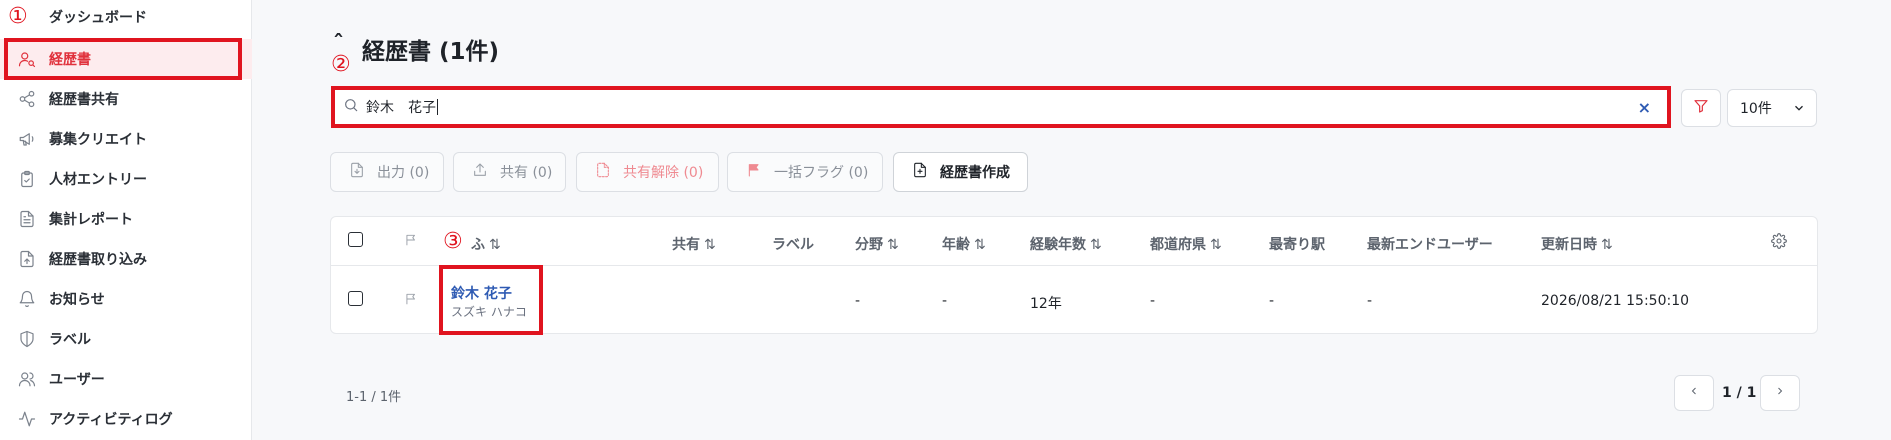 The image size is (1891, 440). Describe the element at coordinates (1779, 243) in the screenshot. I see `gear-icon` at that location.